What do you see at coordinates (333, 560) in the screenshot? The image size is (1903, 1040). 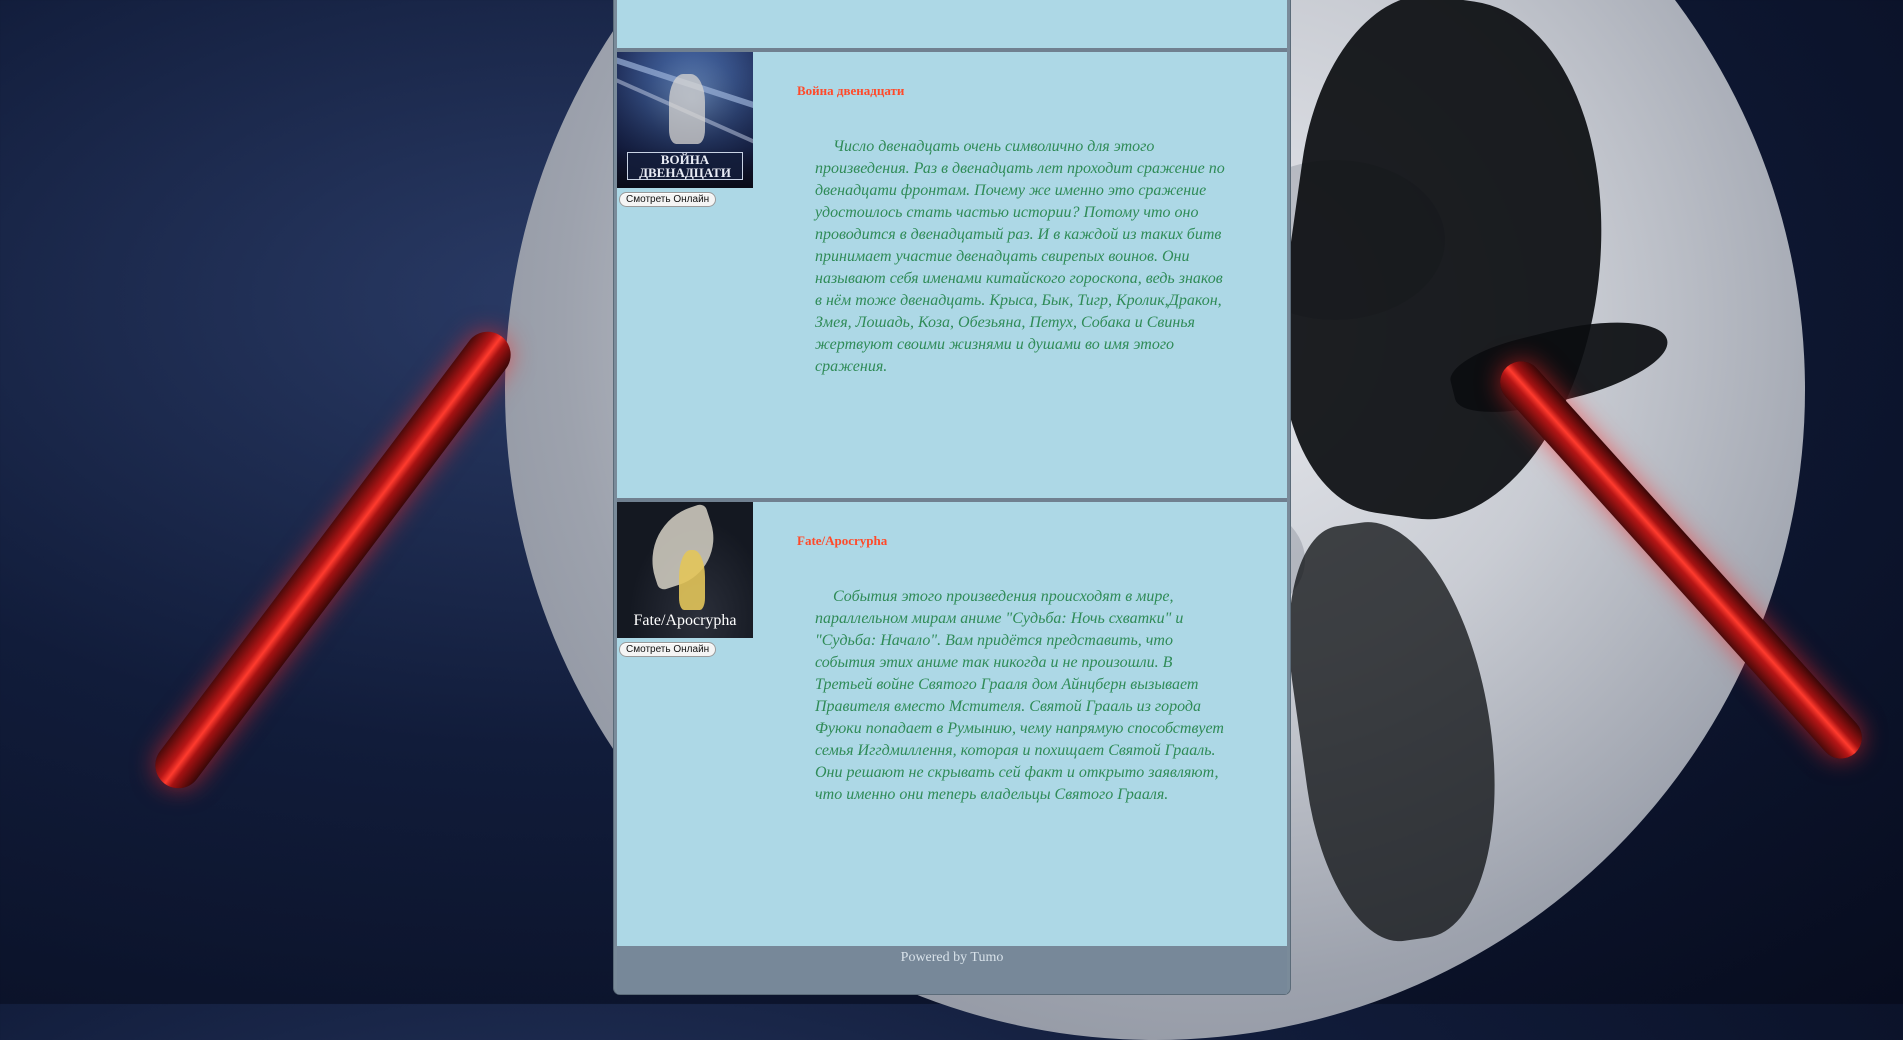 I see `red-sword-left` at bounding box center [333, 560].